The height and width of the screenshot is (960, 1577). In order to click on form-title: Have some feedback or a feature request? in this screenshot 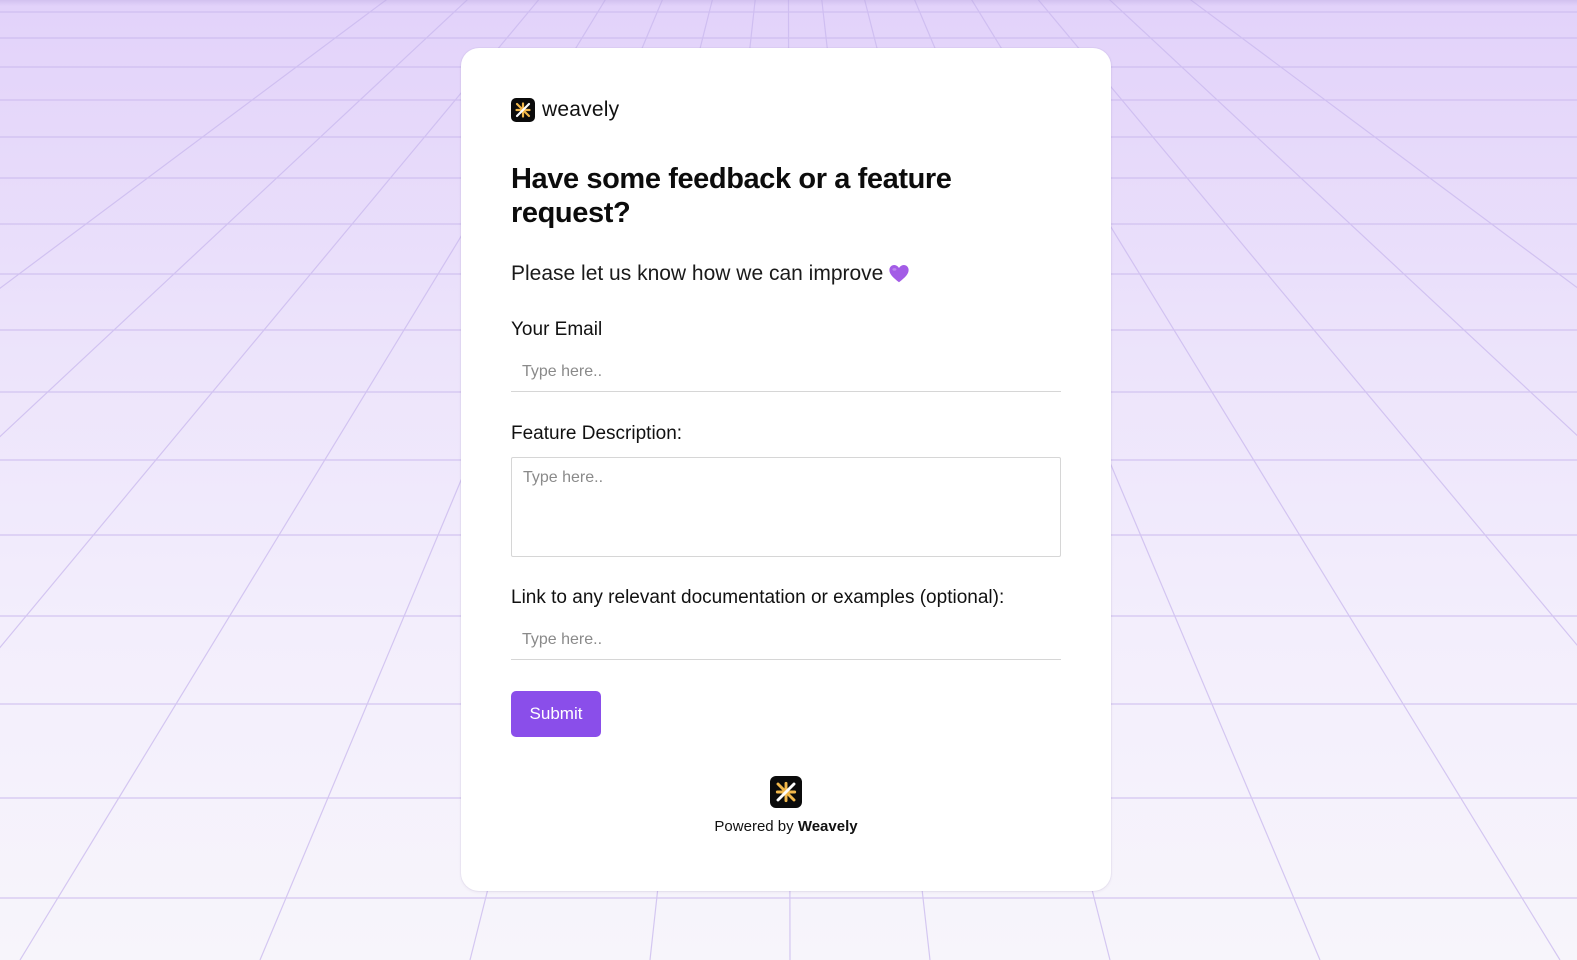, I will do `click(731, 196)`.